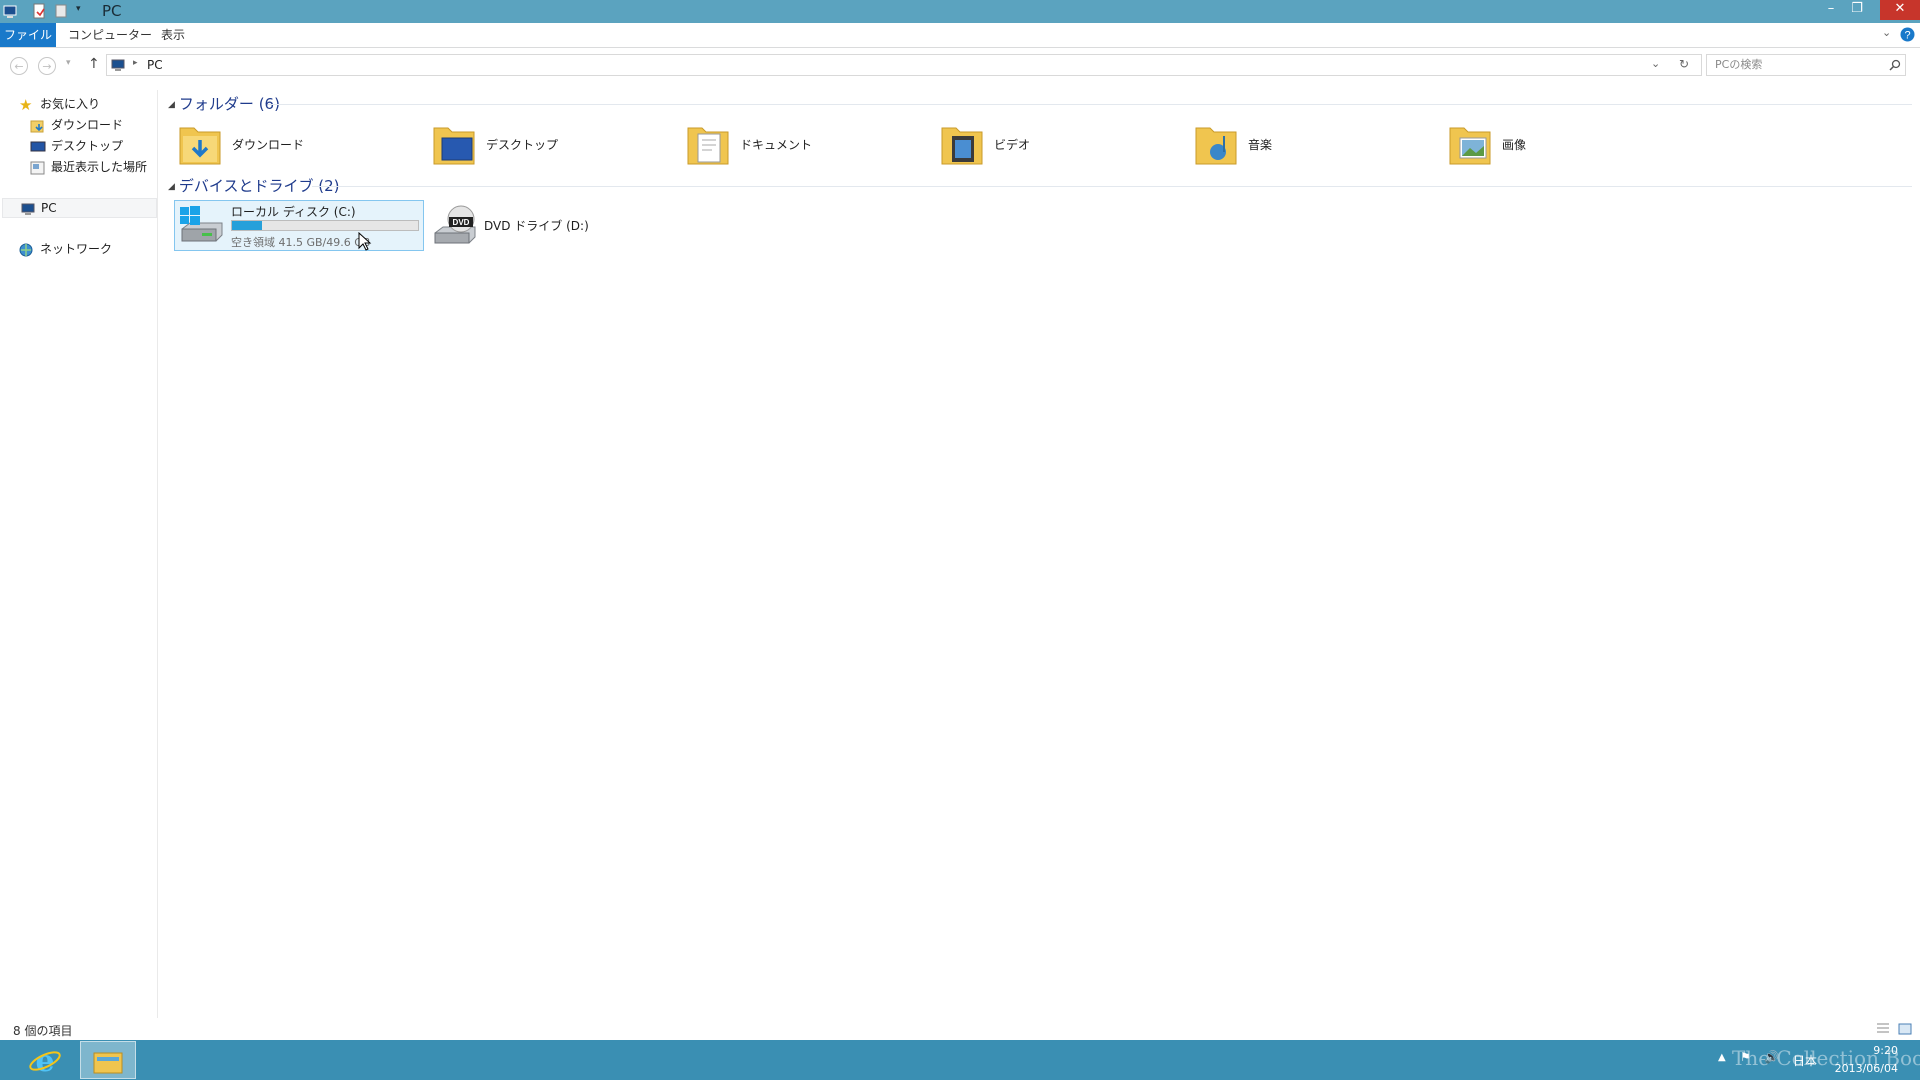 The image size is (1920, 1080). What do you see at coordinates (19, 66) in the screenshot?
I see `back-button: ←` at bounding box center [19, 66].